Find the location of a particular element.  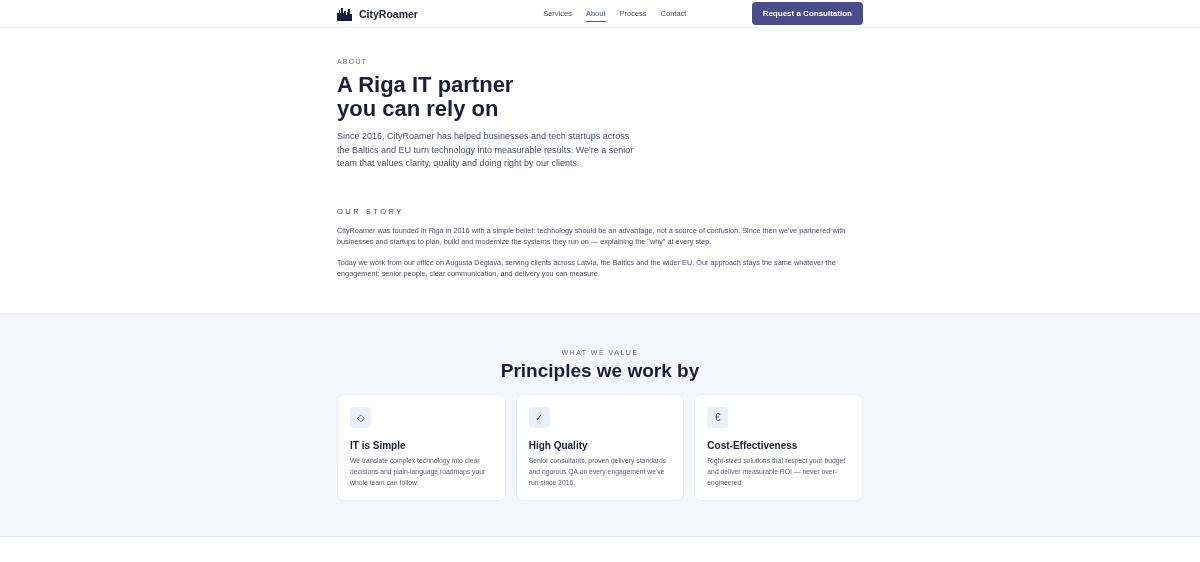

consultation-button: Request a Consultation is located at coordinates (807, 13).